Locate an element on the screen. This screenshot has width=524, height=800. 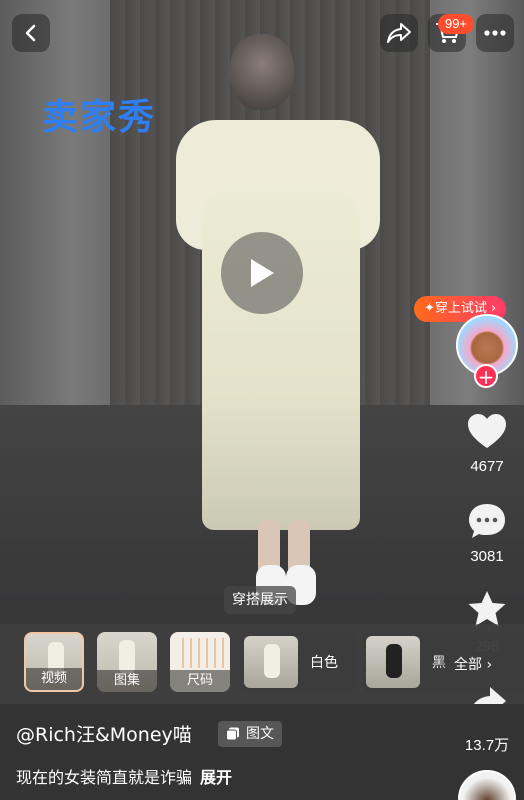
more-button is located at coordinates (495, 33).